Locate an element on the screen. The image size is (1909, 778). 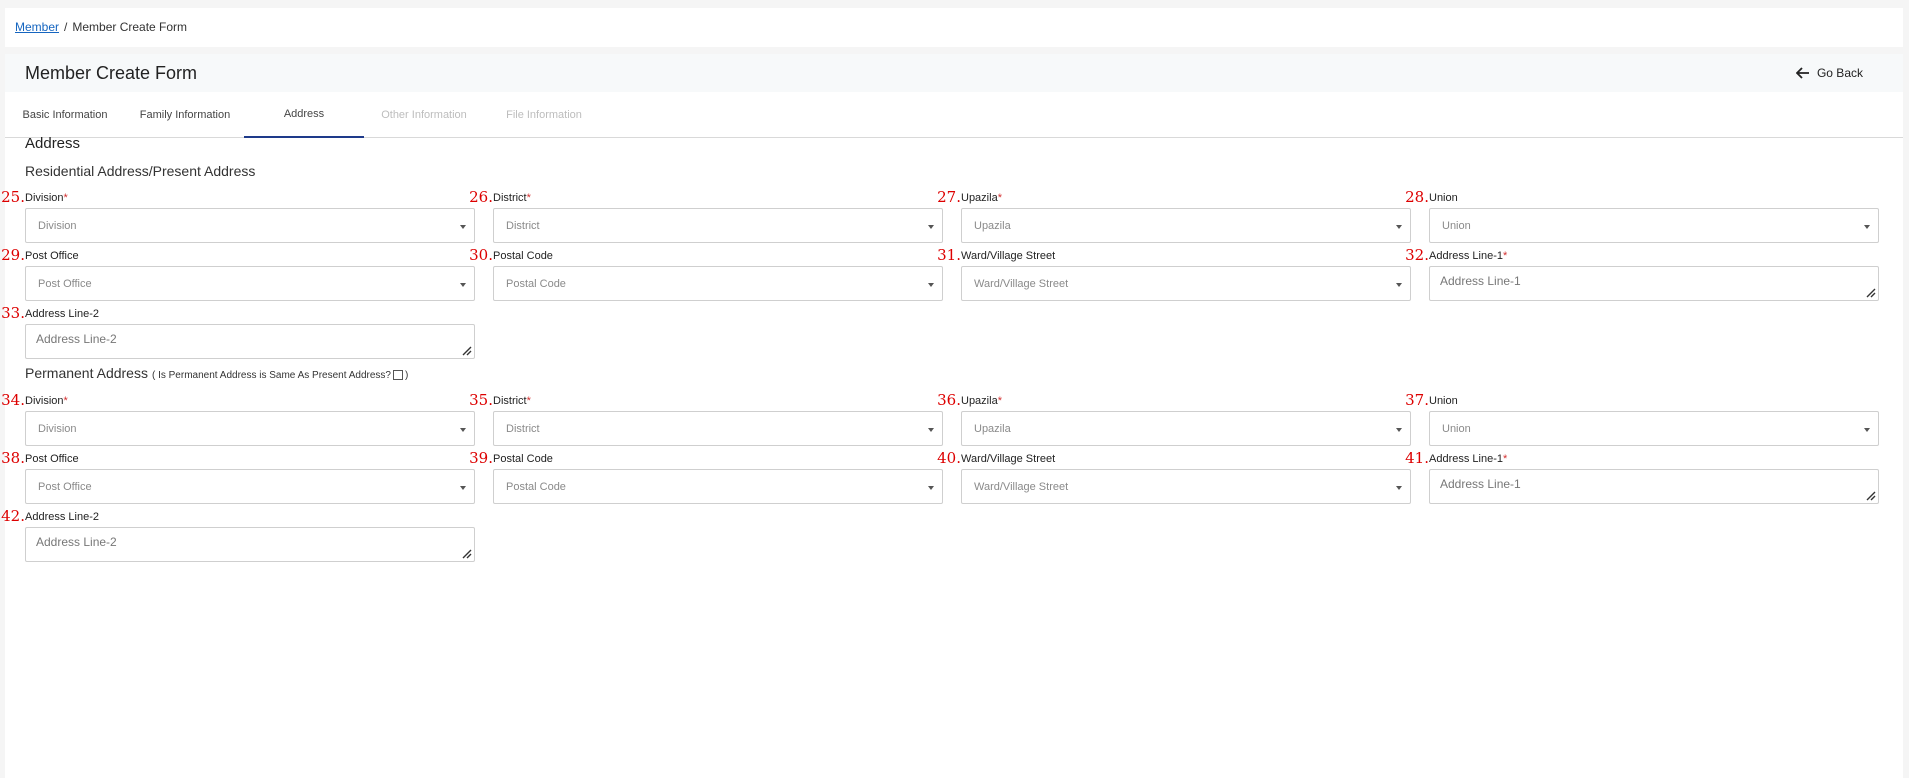
permanent-address-line-1-field: 41. Address Line-1* Address Line-1 is located at coordinates (1642, 476).